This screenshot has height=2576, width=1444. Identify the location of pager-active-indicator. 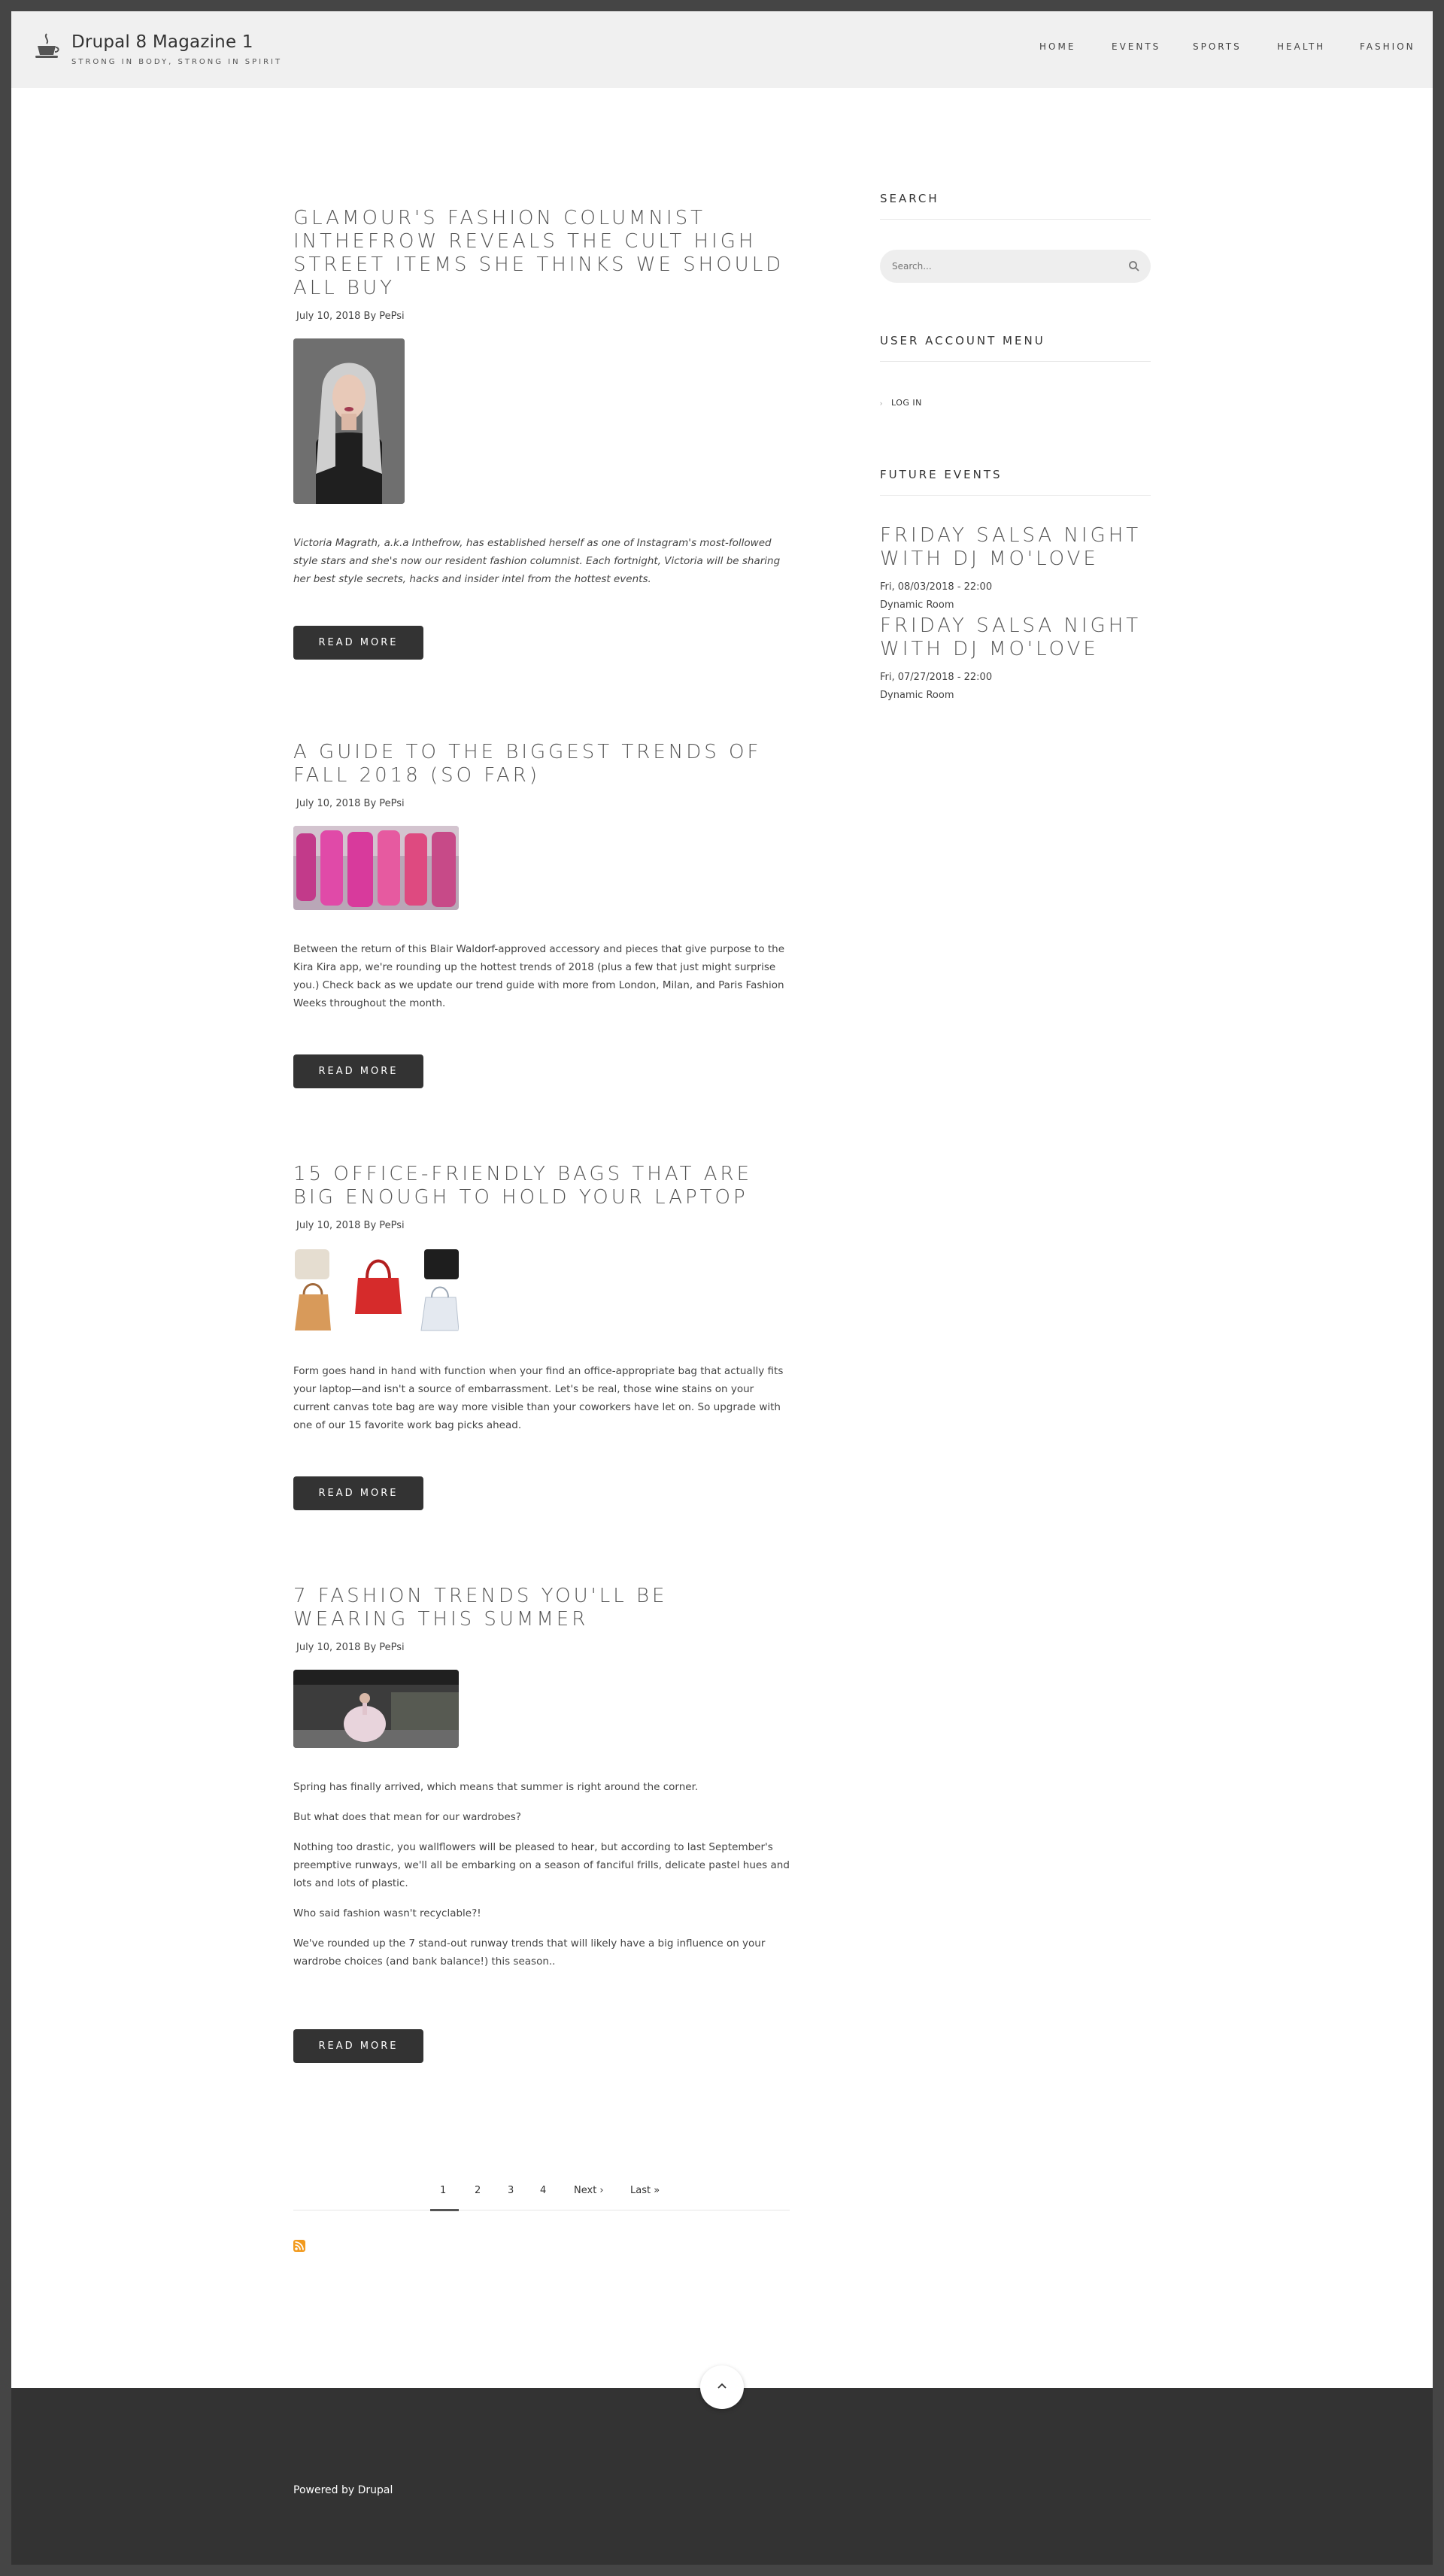
(444, 2210).